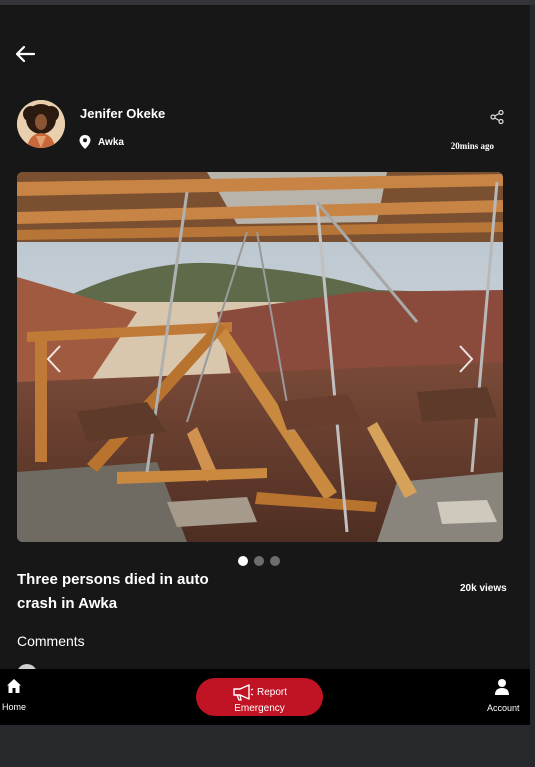  Describe the element at coordinates (113, 591) in the screenshot. I see `post-title: Three persons died in auto crash in Awka` at that location.